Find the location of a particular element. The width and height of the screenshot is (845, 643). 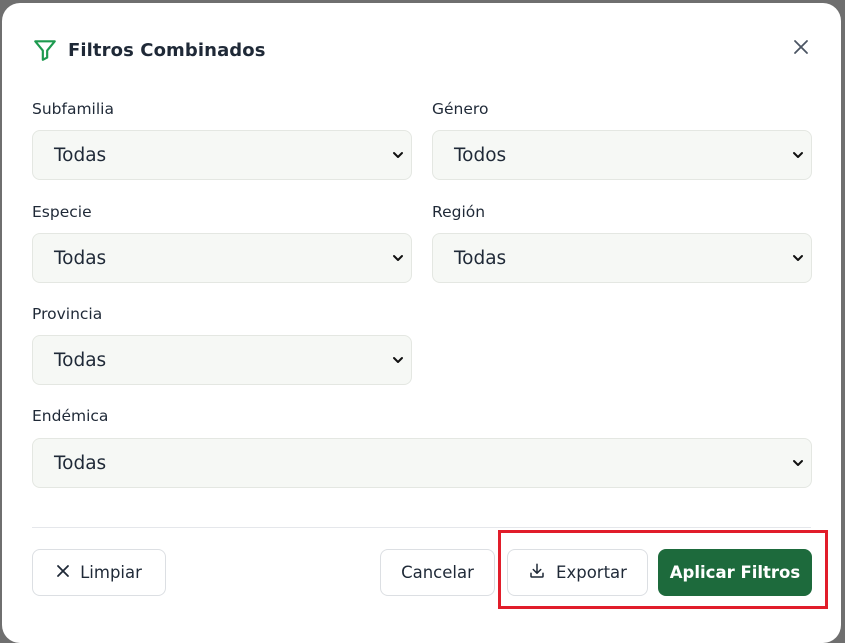

download-icon is located at coordinates (537, 573).